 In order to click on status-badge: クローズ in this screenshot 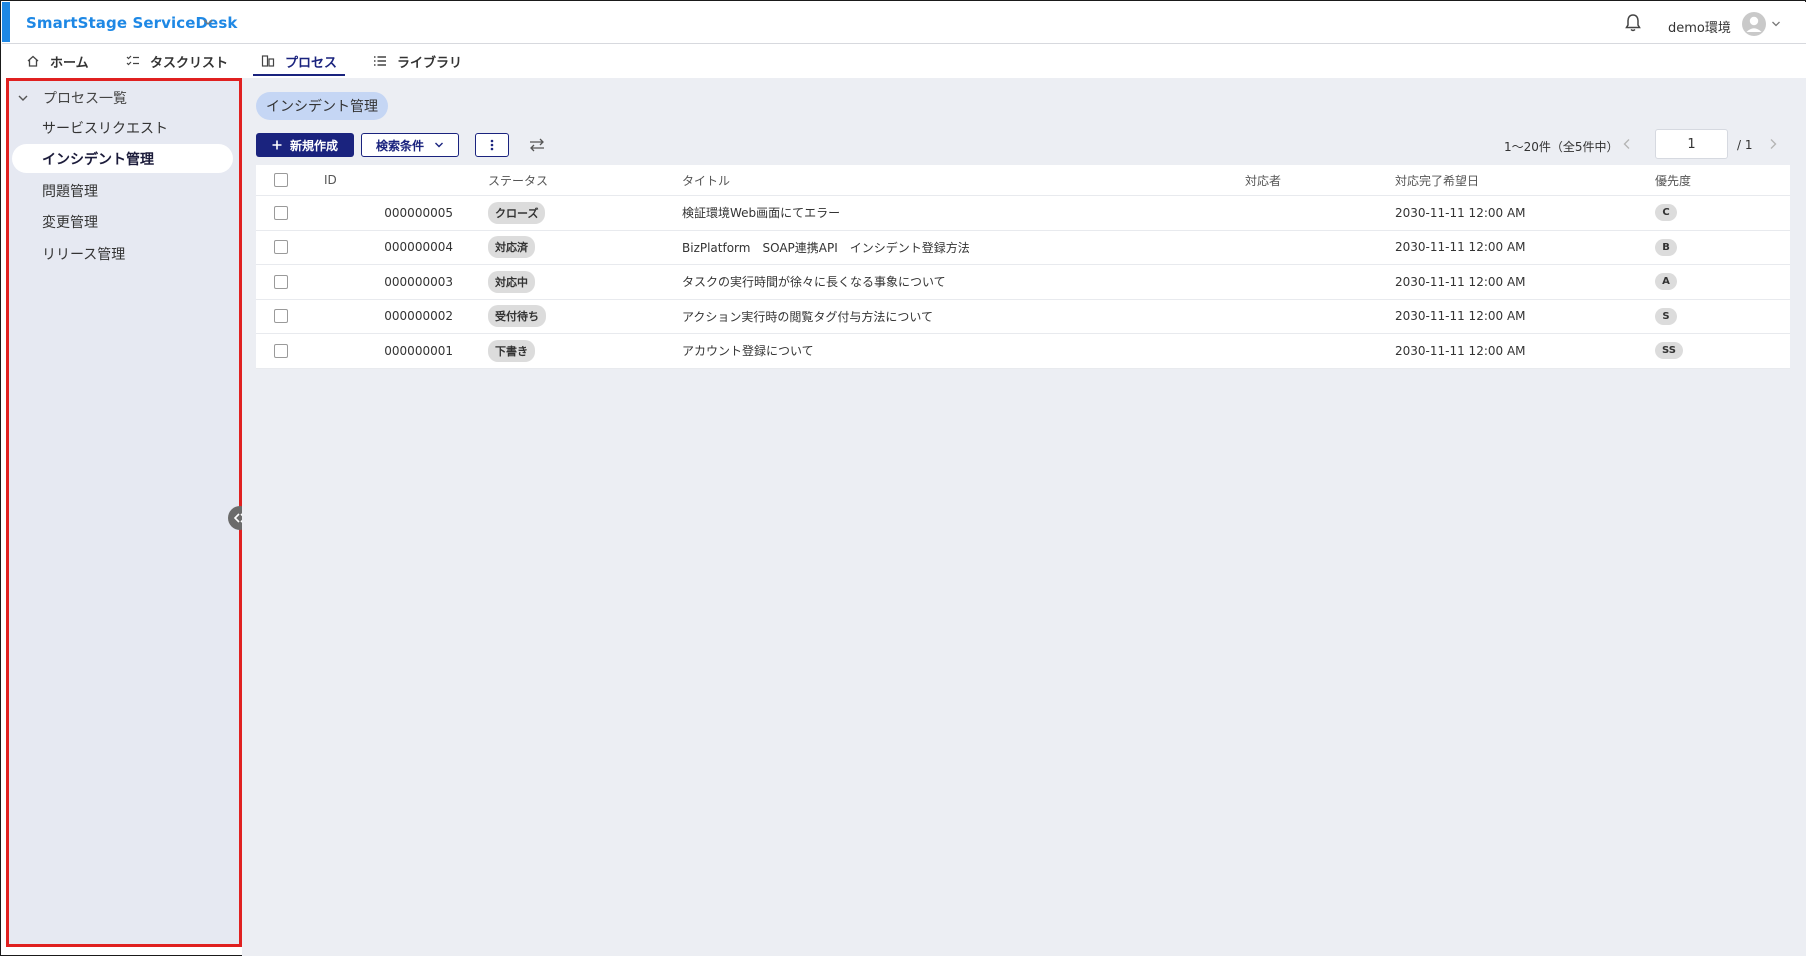, I will do `click(517, 212)`.